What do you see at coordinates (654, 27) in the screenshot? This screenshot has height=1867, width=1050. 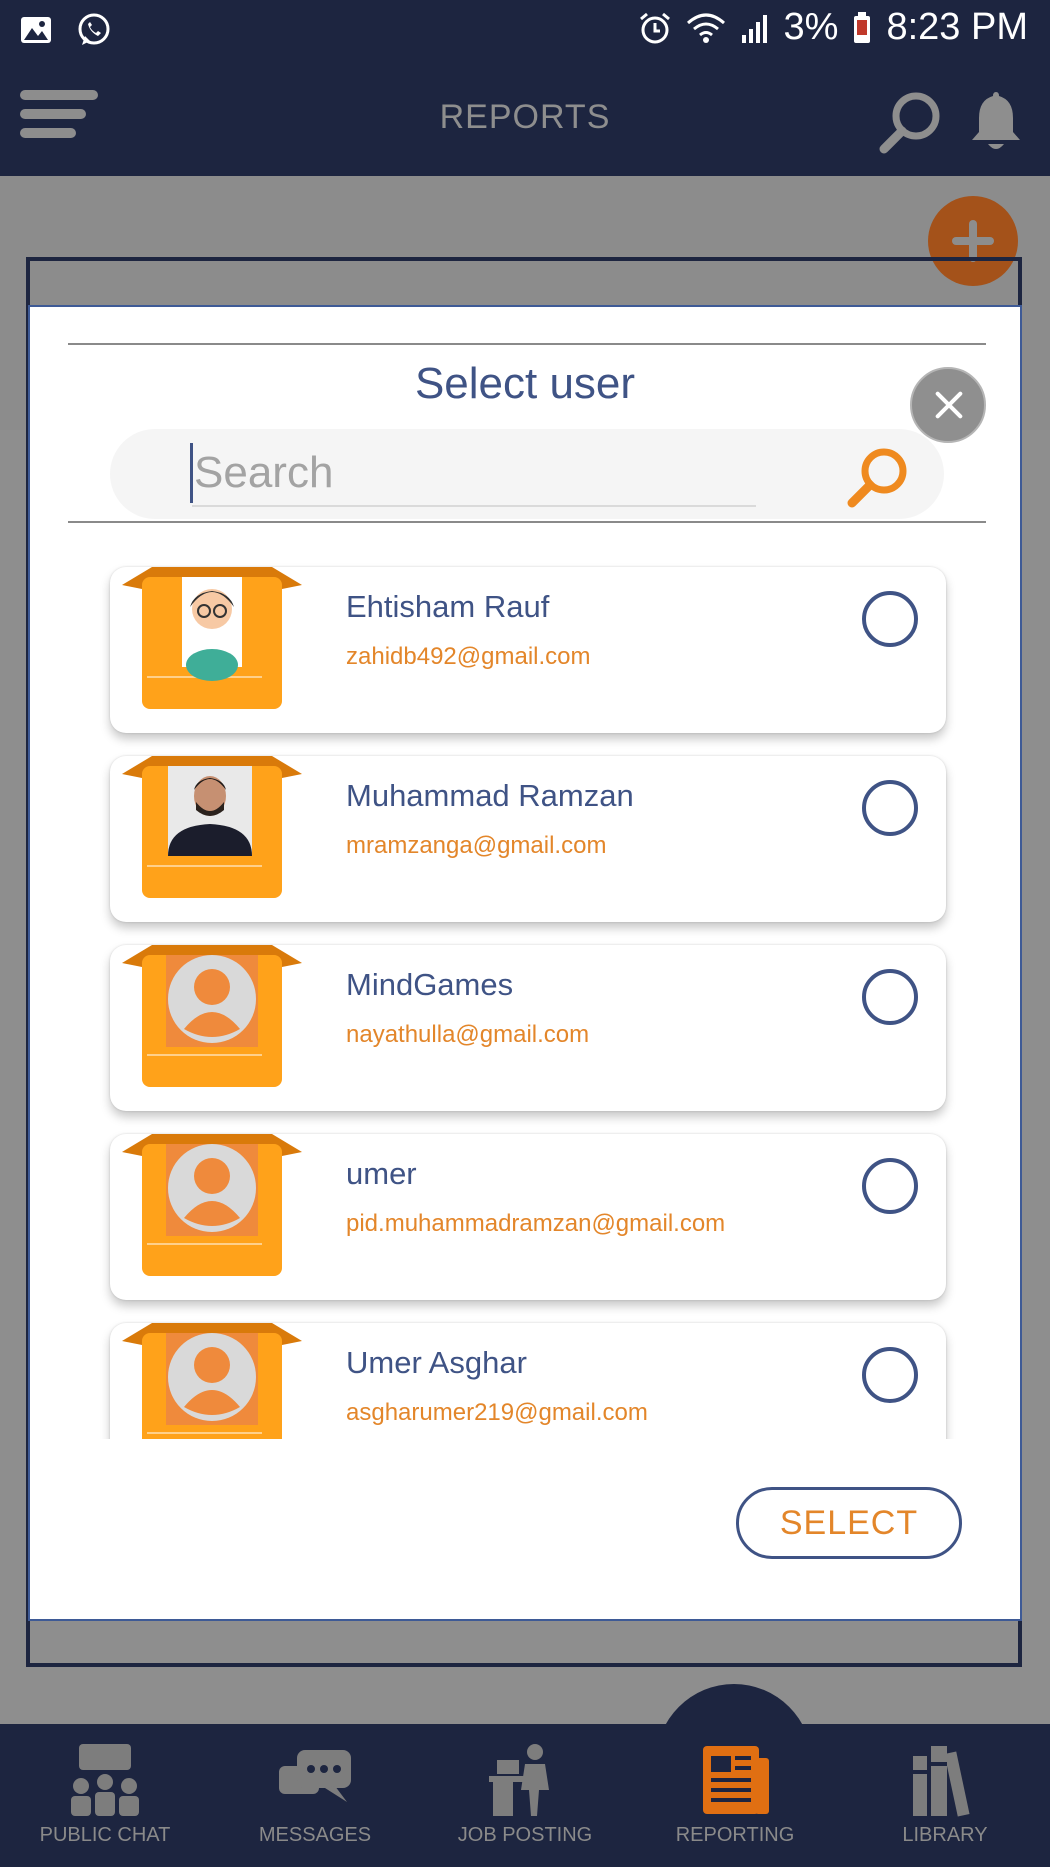 I see `alarm-icon` at bounding box center [654, 27].